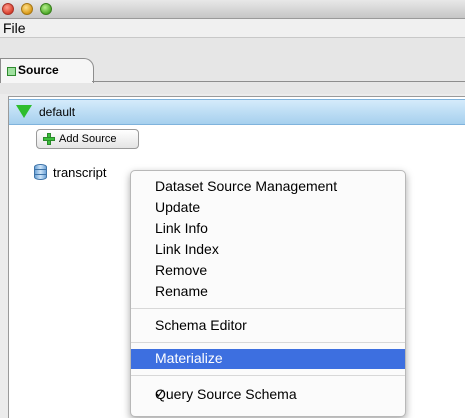 The height and width of the screenshot is (418, 465). I want to click on tab-source: Source, so click(47, 70).